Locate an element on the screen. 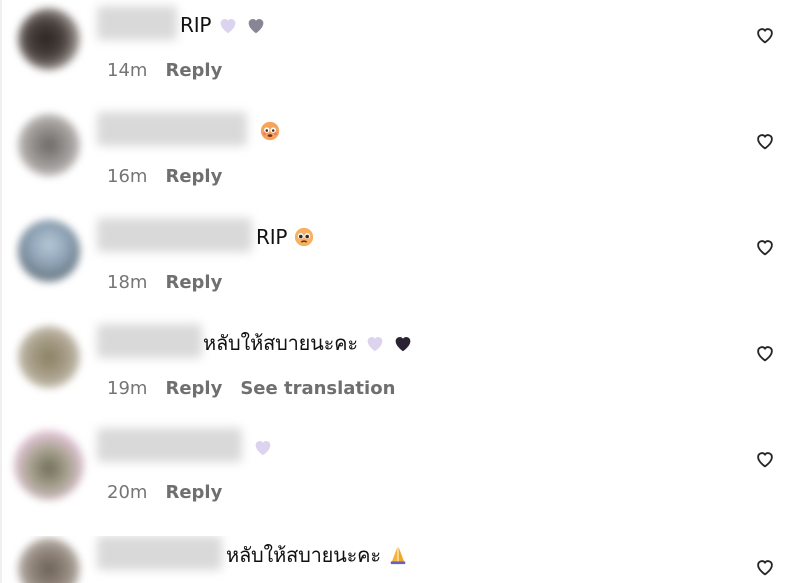 Image resolution: width=800 pixels, height=583 pixels. comment-time: 16m is located at coordinates (127, 176).